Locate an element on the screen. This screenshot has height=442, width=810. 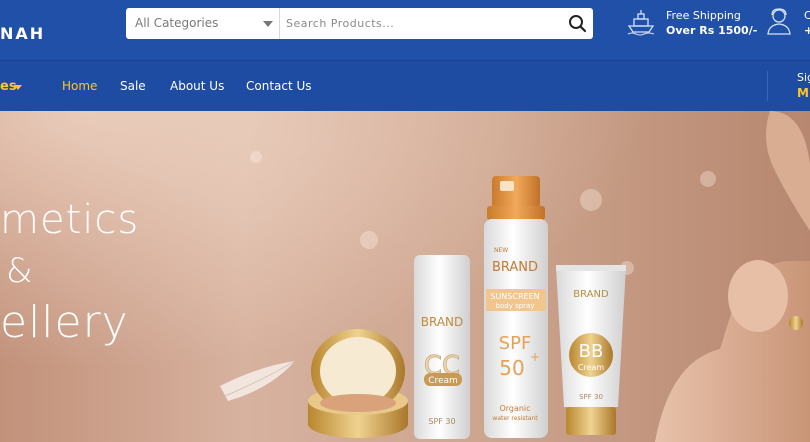
bb-cream-tube: BRAND BB Cream SPF 30 is located at coordinates (591, 350).